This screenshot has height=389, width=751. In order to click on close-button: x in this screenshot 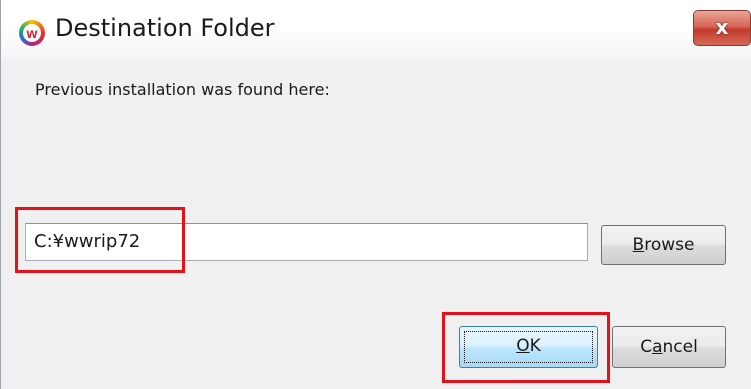, I will do `click(722, 28)`.